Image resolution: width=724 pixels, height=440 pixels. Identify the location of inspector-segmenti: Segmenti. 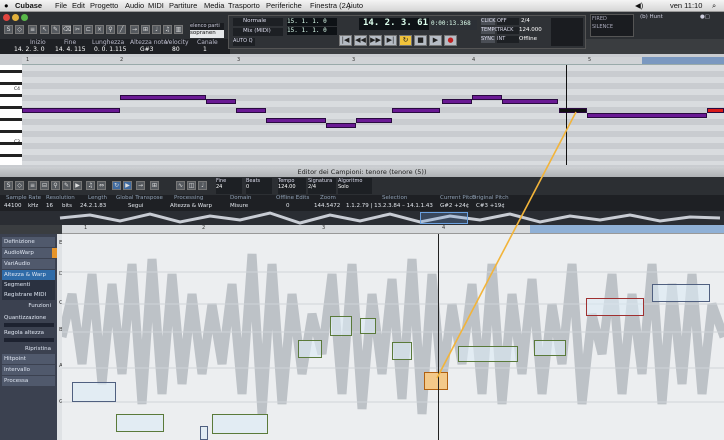
(28, 285).